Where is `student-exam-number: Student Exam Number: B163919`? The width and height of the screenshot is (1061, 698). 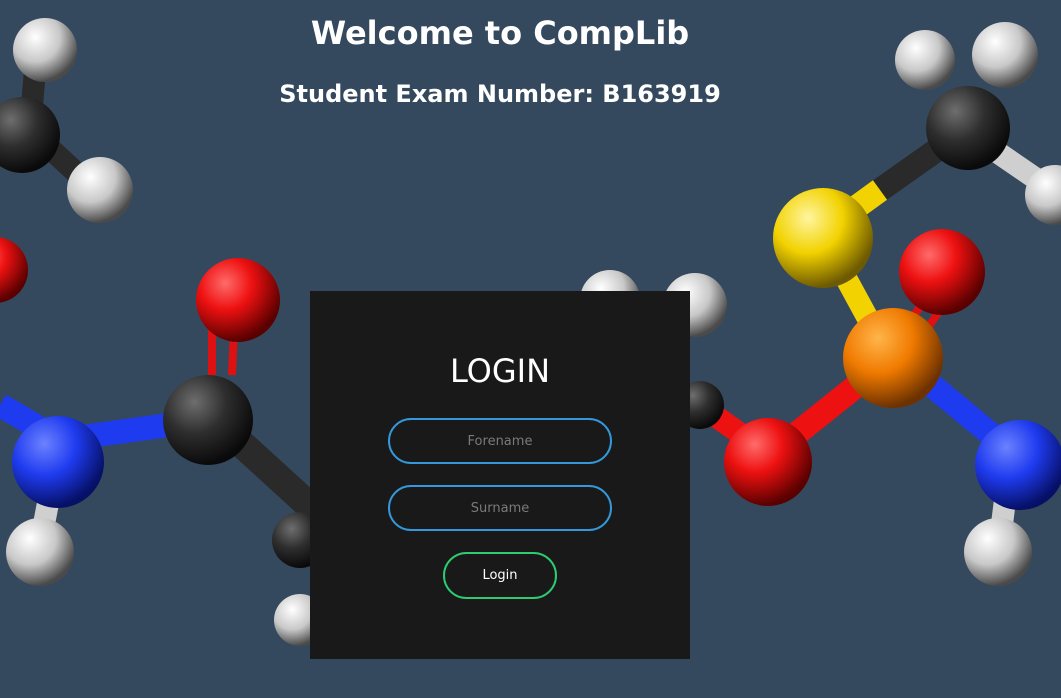
student-exam-number: Student Exam Number: B163919 is located at coordinates (500, 94).